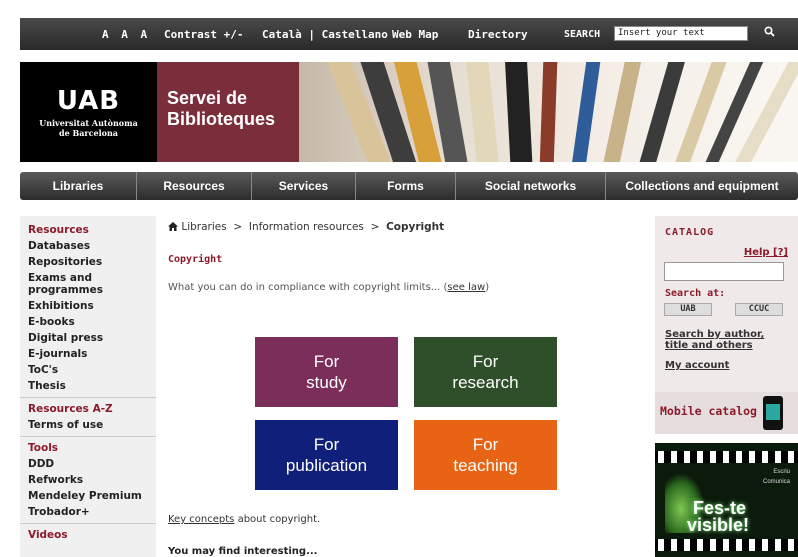 Image resolution: width=798 pixels, height=557 pixels. I want to click on sidebar-item-exams: Exams and, so click(92, 278).